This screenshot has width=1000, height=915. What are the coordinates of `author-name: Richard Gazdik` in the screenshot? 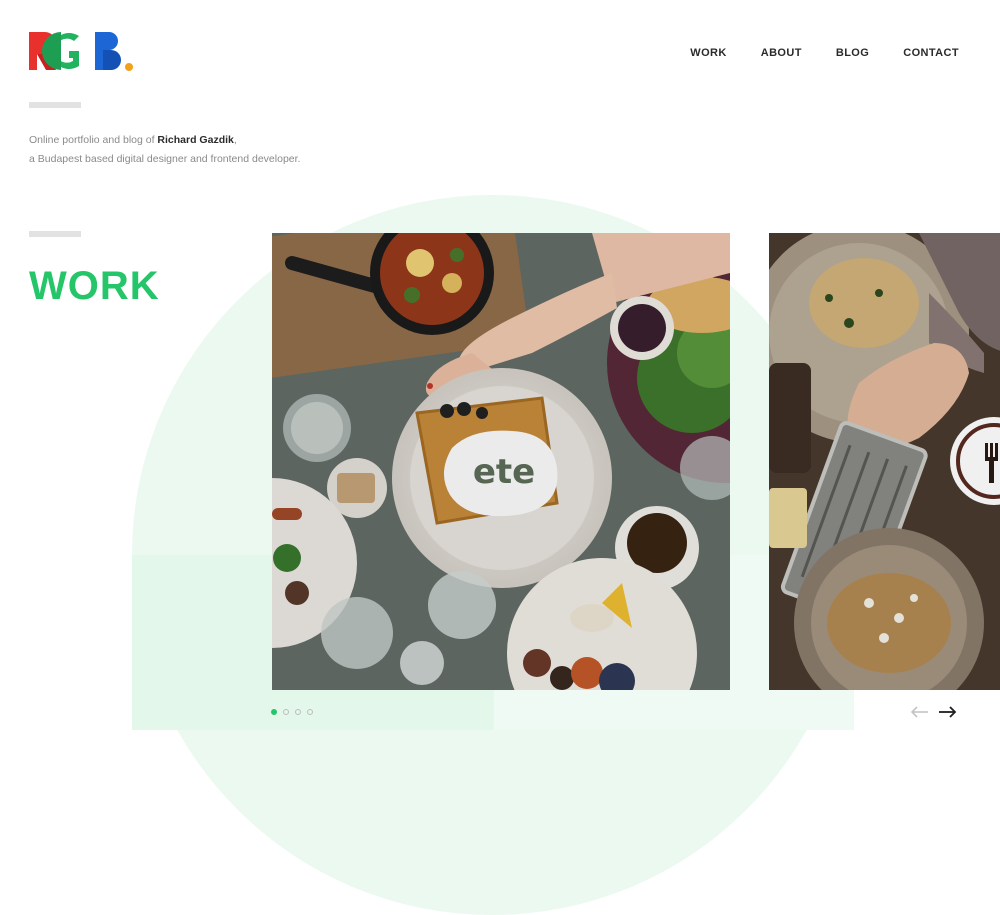 It's located at (195, 140).